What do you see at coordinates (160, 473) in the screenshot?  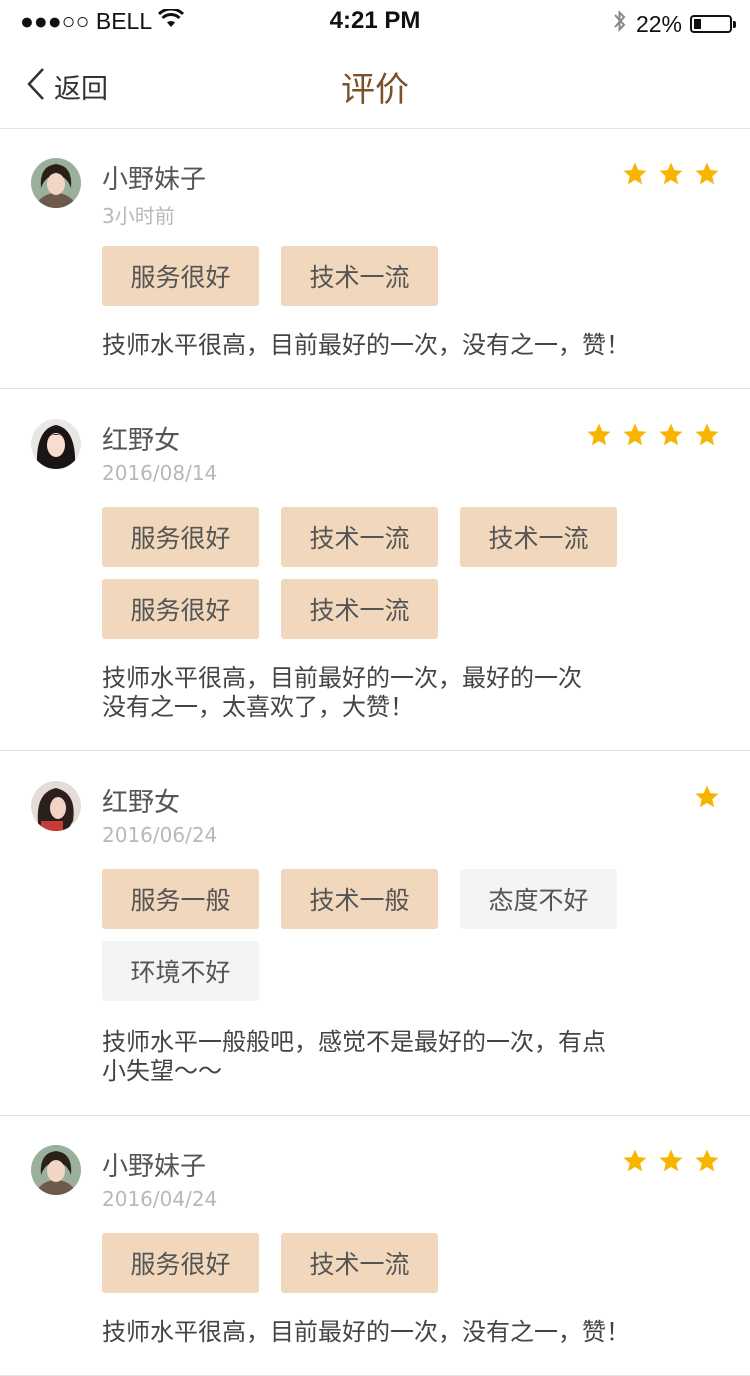 I see `review-date: 2016/08/14` at bounding box center [160, 473].